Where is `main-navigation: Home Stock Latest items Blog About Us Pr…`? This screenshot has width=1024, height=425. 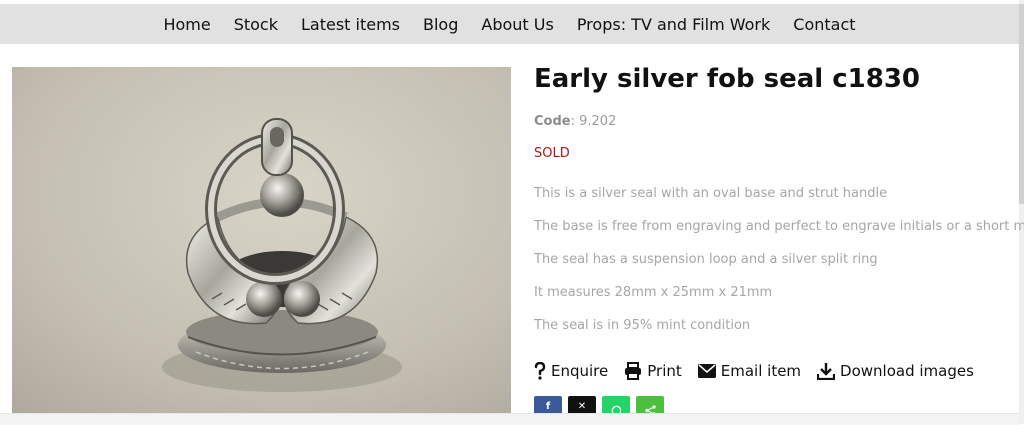 main-navigation: Home Stock Latest items Blog About Us Pr… is located at coordinates (509, 24).